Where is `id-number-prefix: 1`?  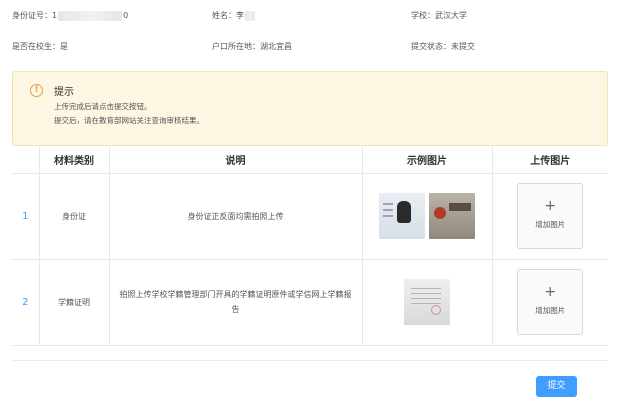 id-number-prefix: 1 is located at coordinates (55, 15).